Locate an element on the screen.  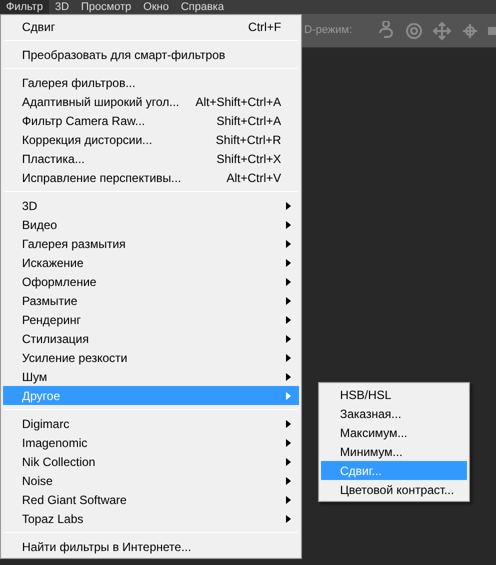
menu-item: Коррекция дисторсии... Shift+Ctrl+R is located at coordinates (151, 139).